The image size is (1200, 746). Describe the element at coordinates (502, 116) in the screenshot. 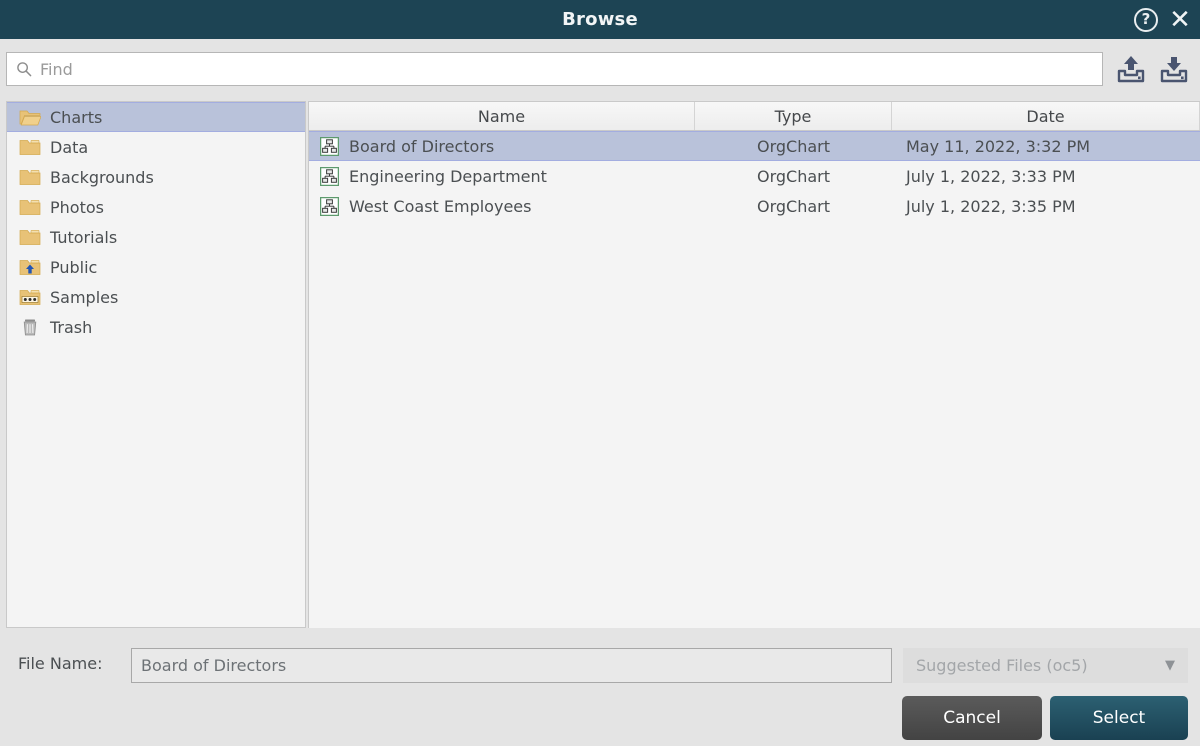

I see `column-header-name: Name` at that location.